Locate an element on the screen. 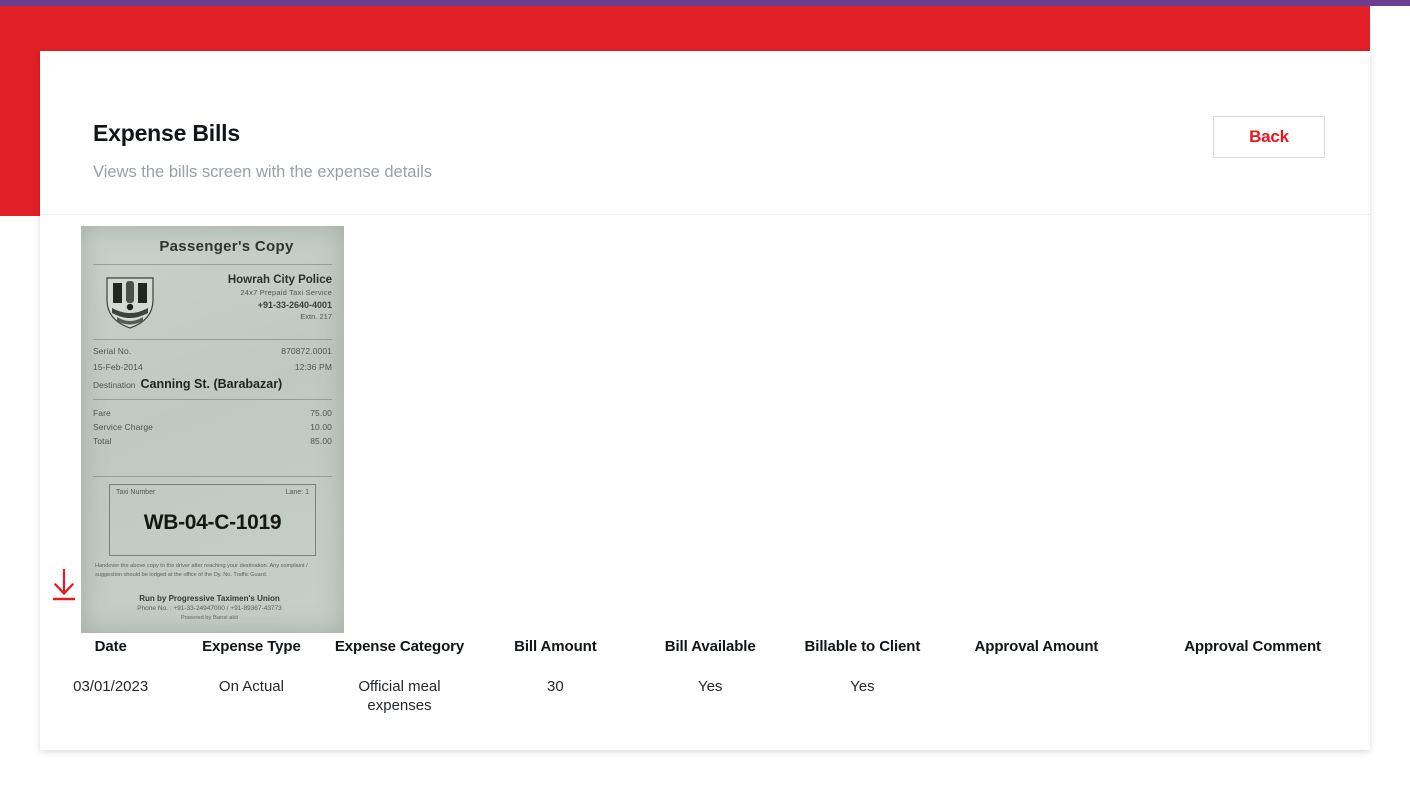 This screenshot has width=1410, height=790. column-header-expense-type: Expense Type is located at coordinates (251, 646).